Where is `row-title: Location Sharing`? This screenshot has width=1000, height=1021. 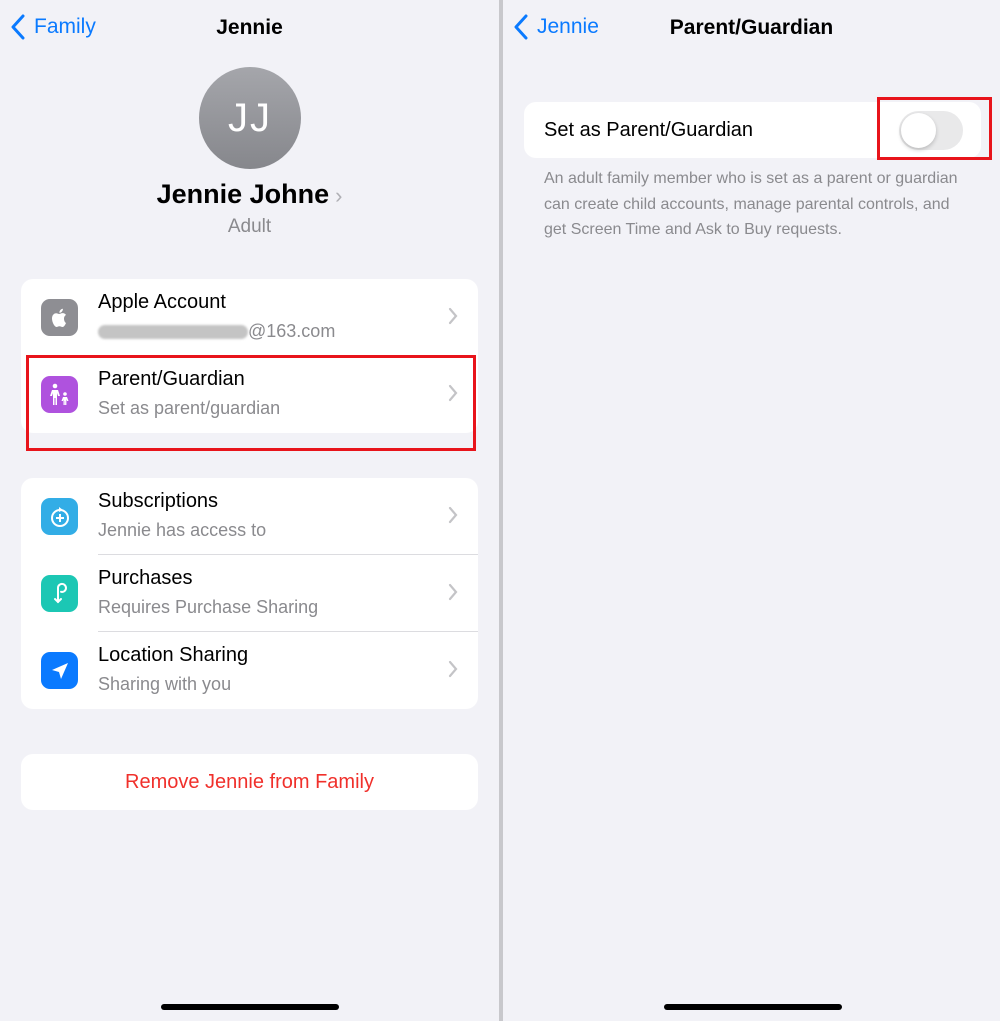
row-title: Location Sharing is located at coordinates (173, 655).